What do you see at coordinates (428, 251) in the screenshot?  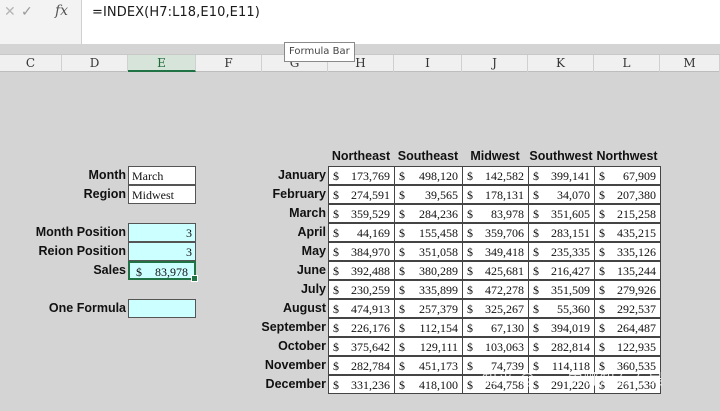 I see `sales-data-cell: $351,058` at bounding box center [428, 251].